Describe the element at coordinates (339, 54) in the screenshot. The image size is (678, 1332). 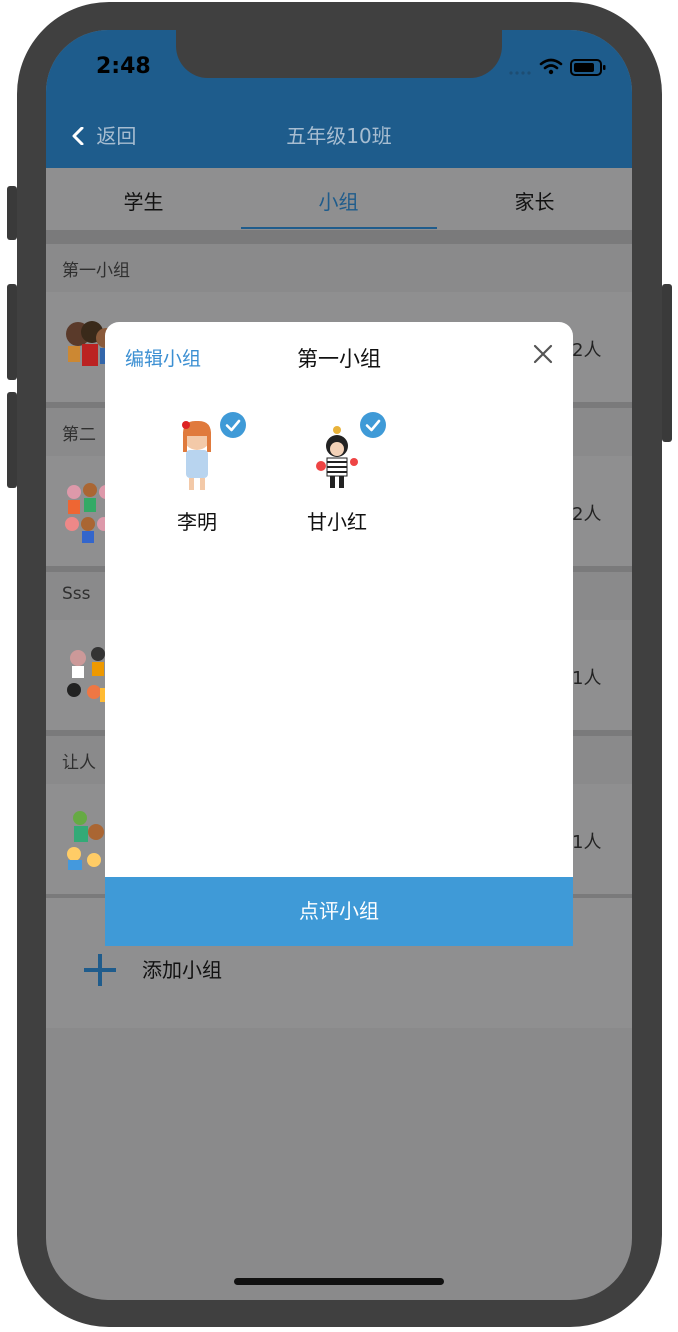
I see `notch` at that location.